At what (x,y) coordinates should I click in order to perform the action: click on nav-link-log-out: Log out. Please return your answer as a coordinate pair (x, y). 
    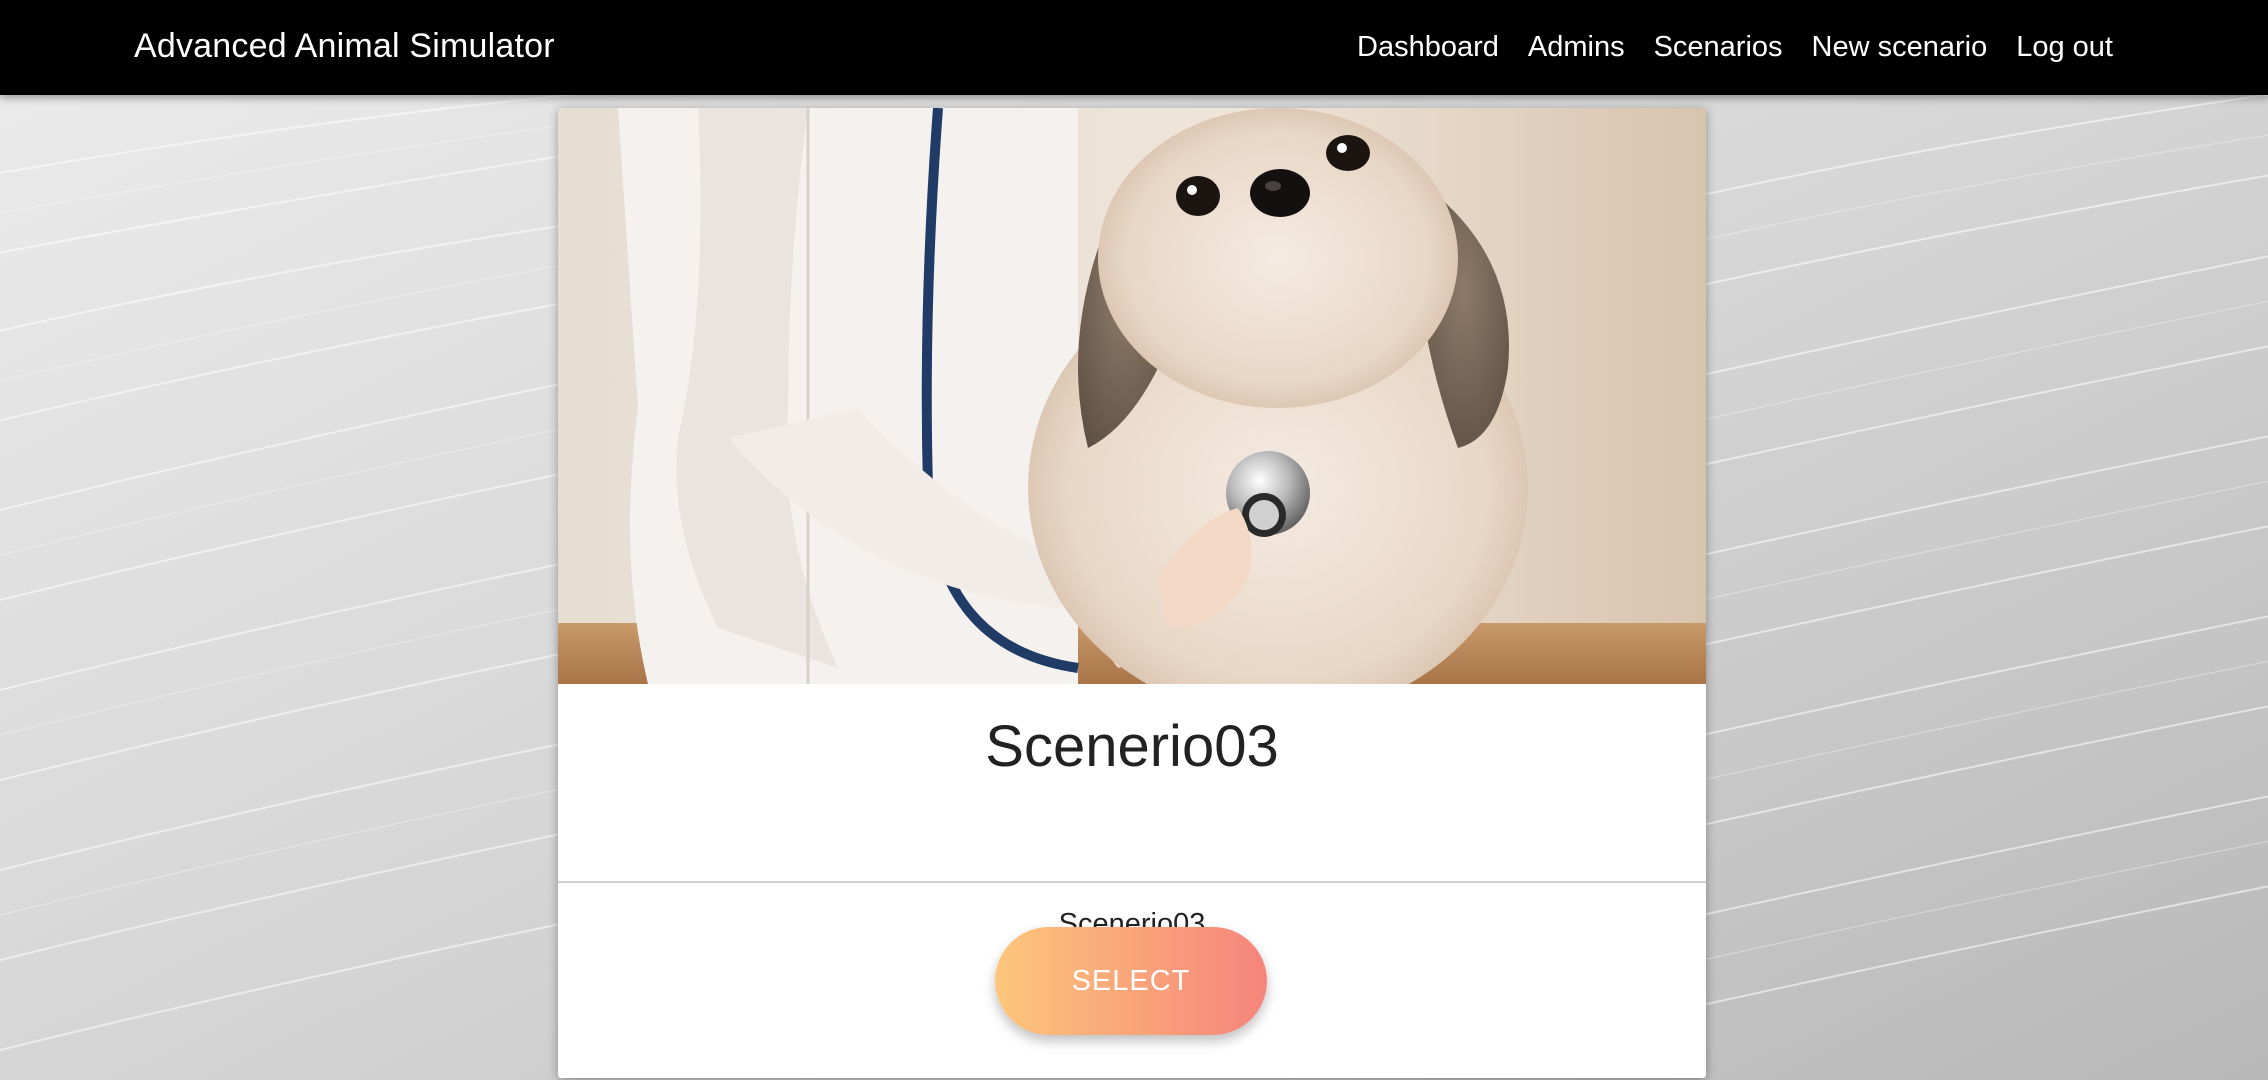
    Looking at the image, I should click on (2064, 47).